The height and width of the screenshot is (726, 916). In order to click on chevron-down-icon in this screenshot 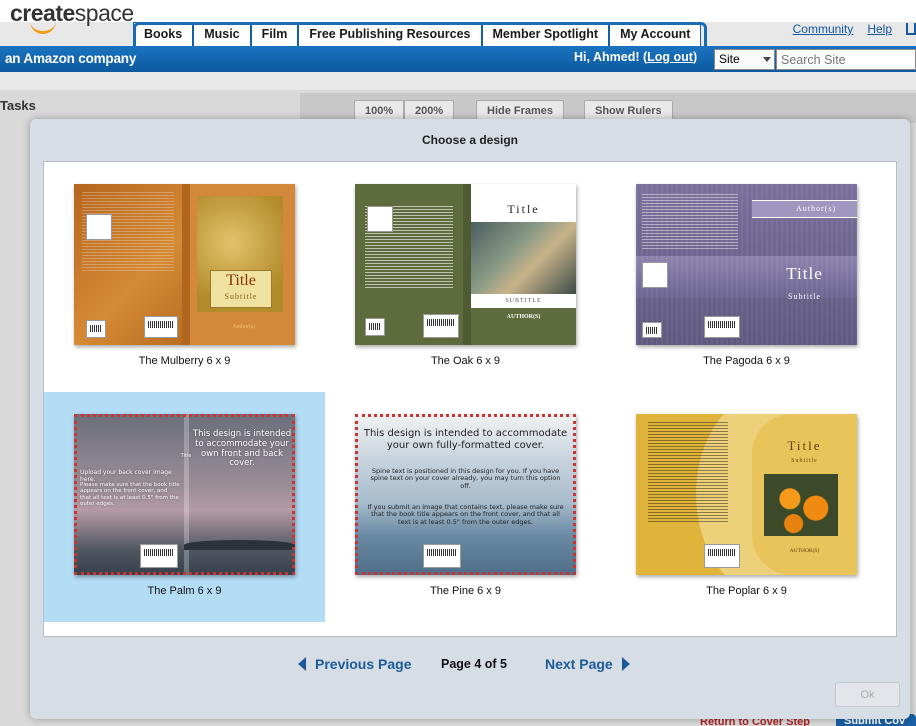, I will do `click(767, 59)`.